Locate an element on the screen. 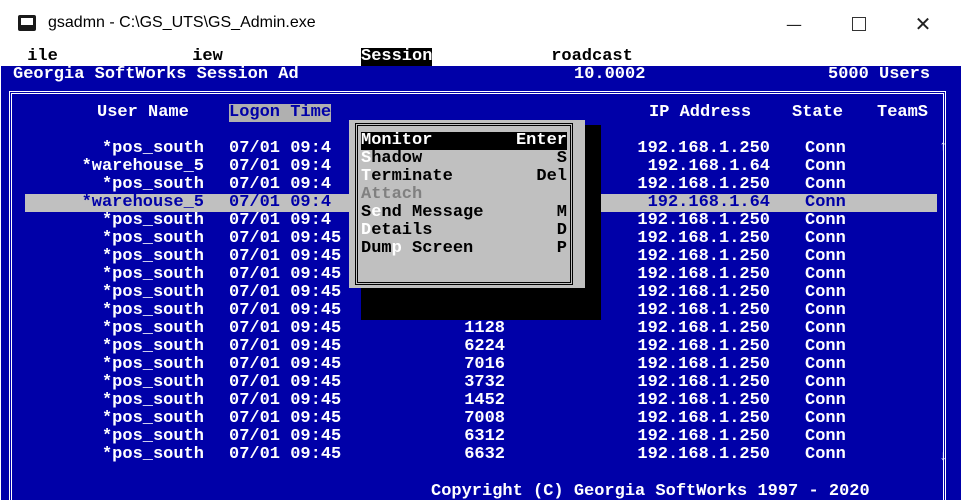  menu-item-label: nd Message is located at coordinates (432, 212).